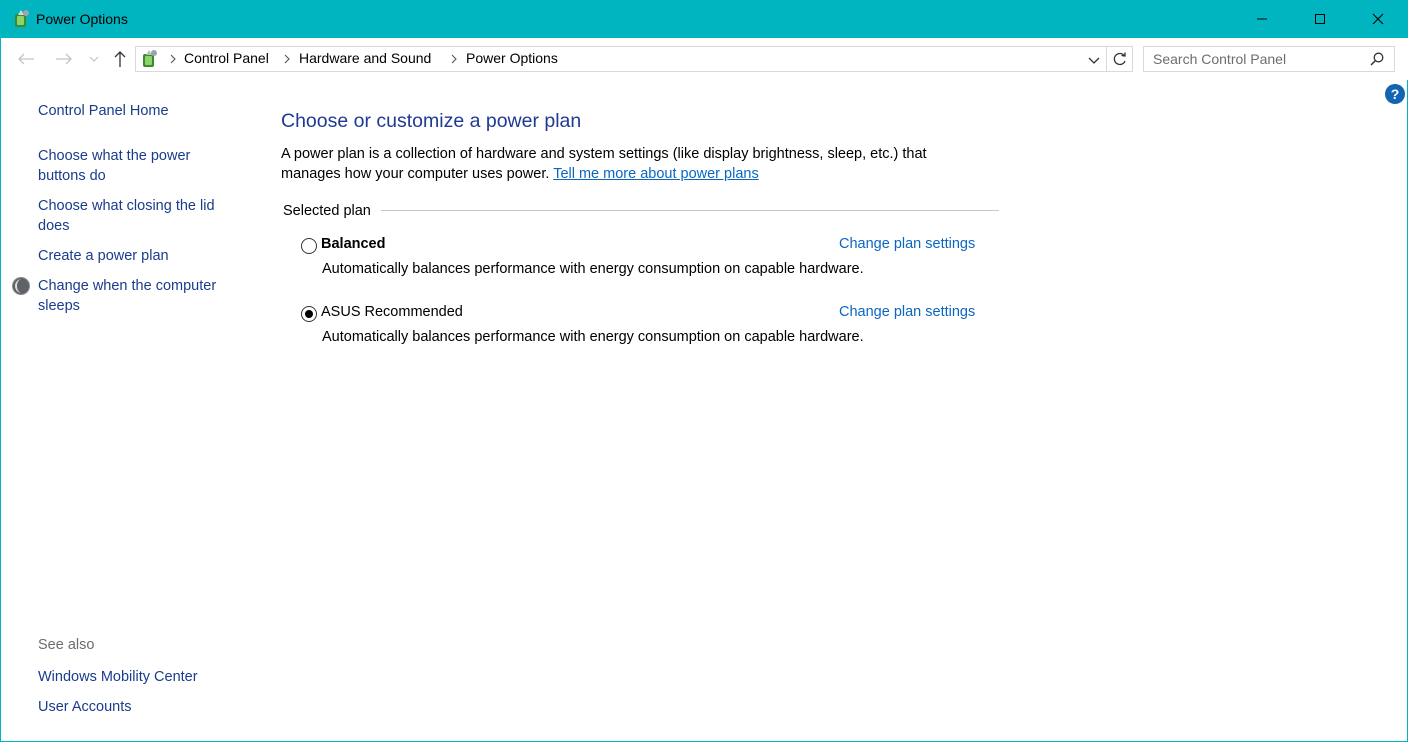 This screenshot has width=1408, height=742. Describe the element at coordinates (66, 645) in the screenshot. I see `see-also-label: See also` at that location.